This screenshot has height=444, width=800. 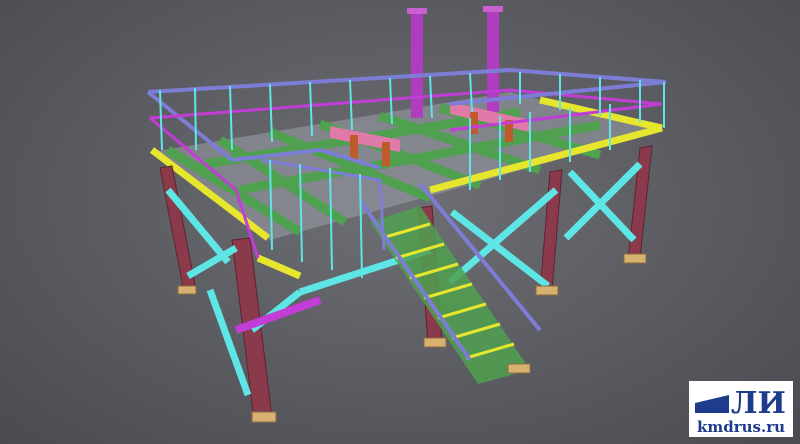 I want to click on stair, so click(x=450, y=283).